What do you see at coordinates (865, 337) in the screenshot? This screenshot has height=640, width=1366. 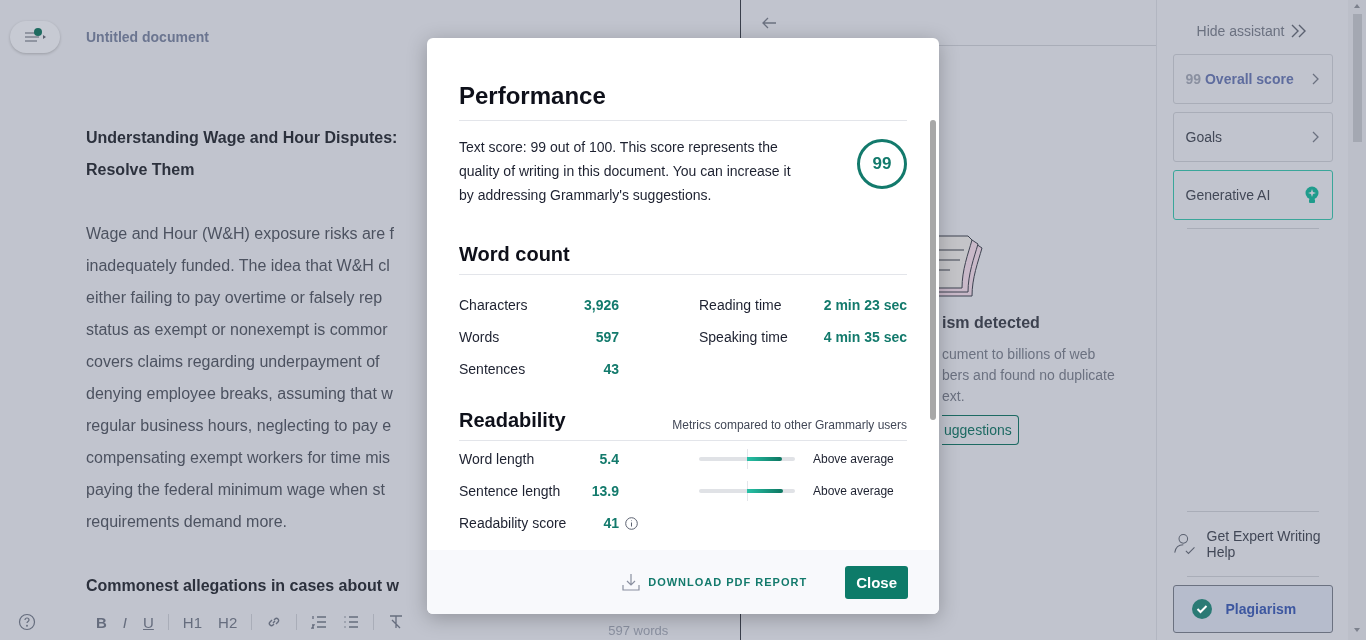 I see `stat-value: 4 min 35 sec` at bounding box center [865, 337].